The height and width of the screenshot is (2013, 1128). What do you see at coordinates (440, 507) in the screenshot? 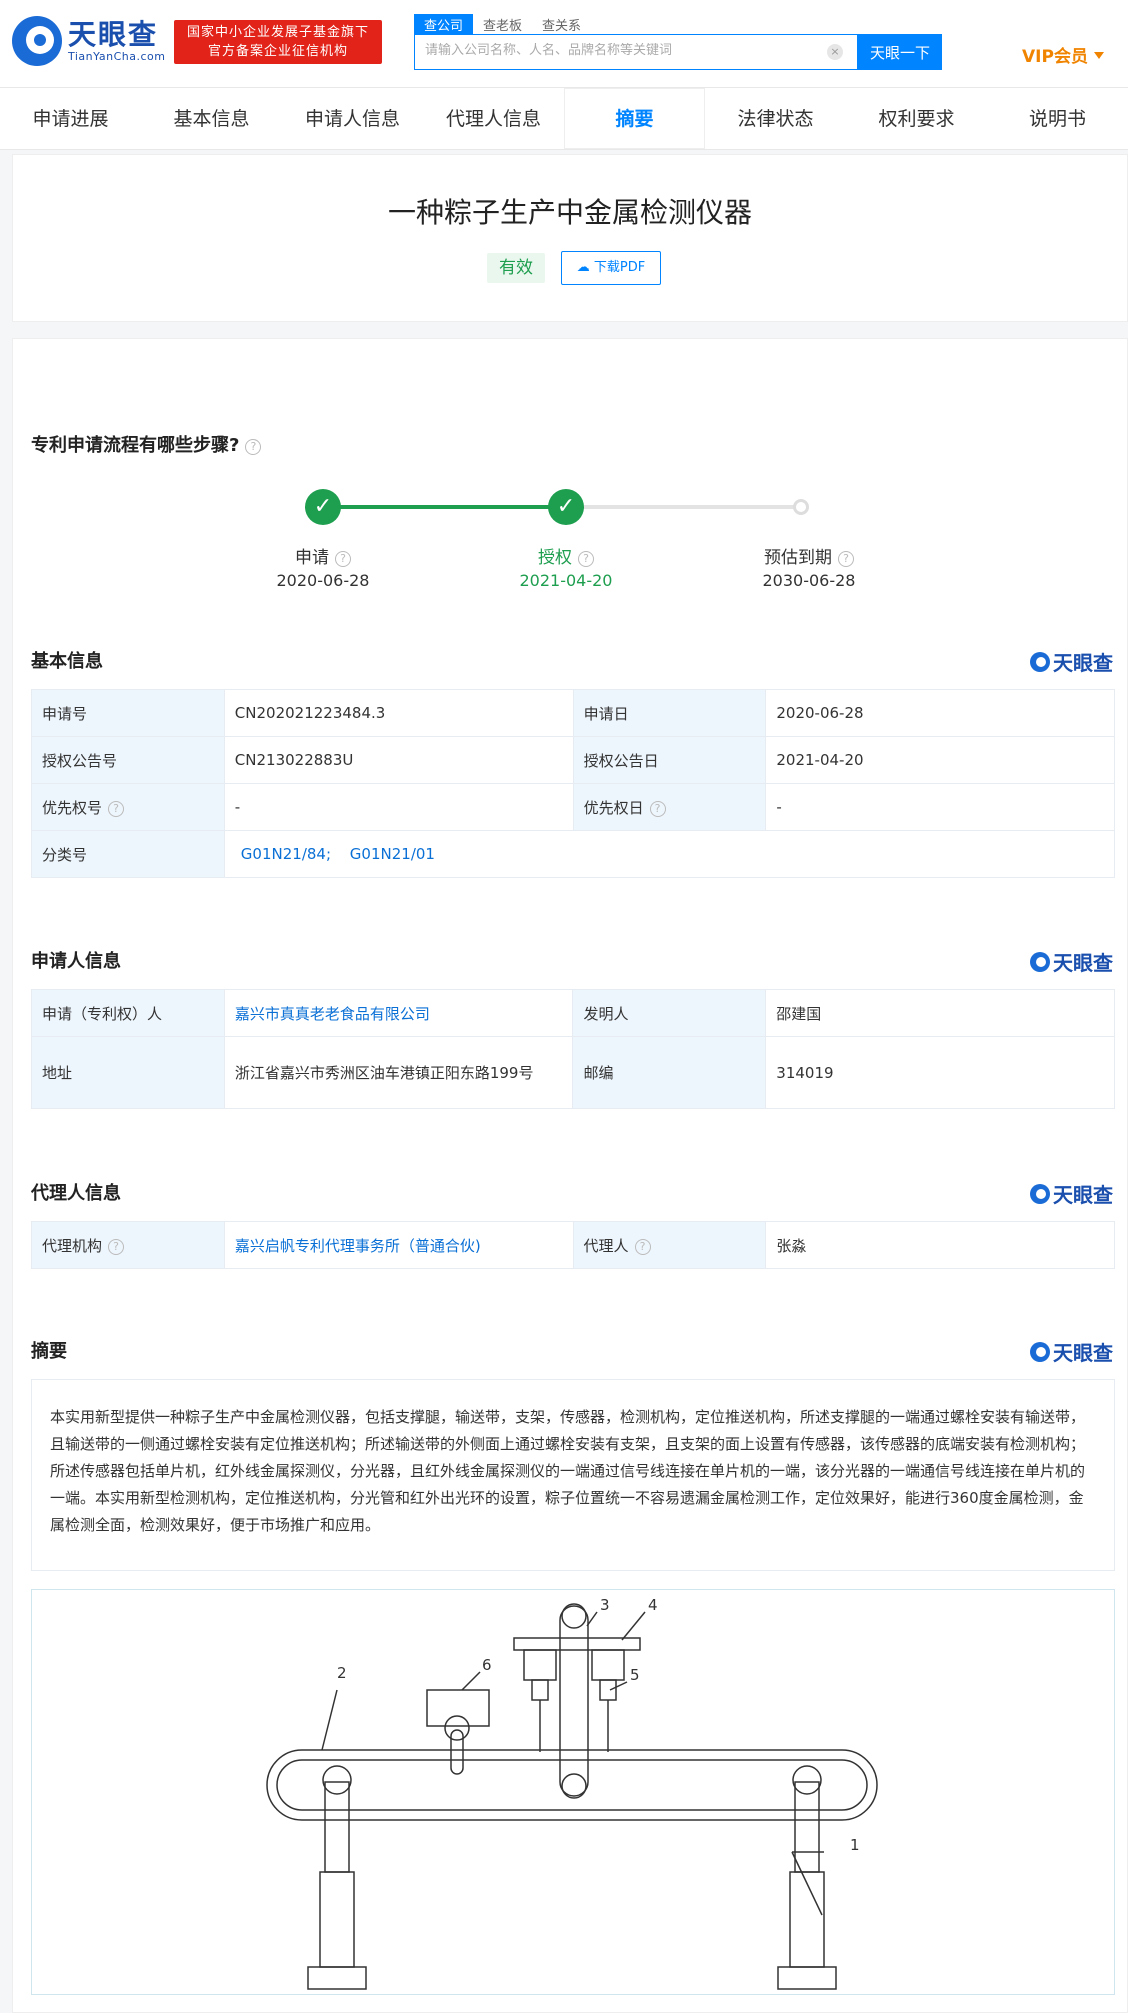
I see `timeline-progress-line` at bounding box center [440, 507].